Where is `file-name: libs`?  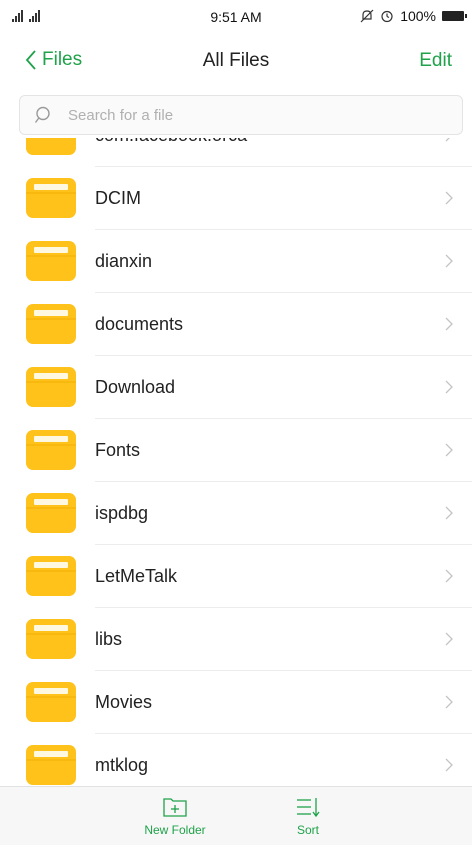
file-name: libs is located at coordinates (109, 639).